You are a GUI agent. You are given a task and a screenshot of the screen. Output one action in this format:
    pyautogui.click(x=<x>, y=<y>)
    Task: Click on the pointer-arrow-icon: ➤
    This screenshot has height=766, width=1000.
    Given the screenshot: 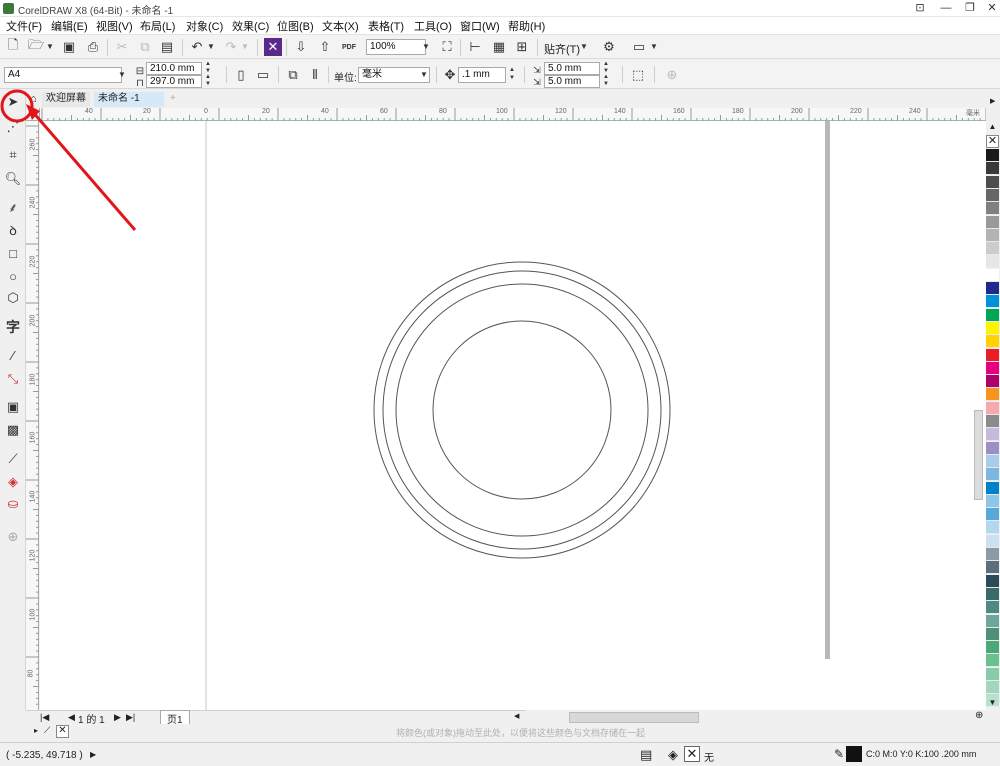 What is the action you would take?
    pyautogui.click(x=13, y=102)
    